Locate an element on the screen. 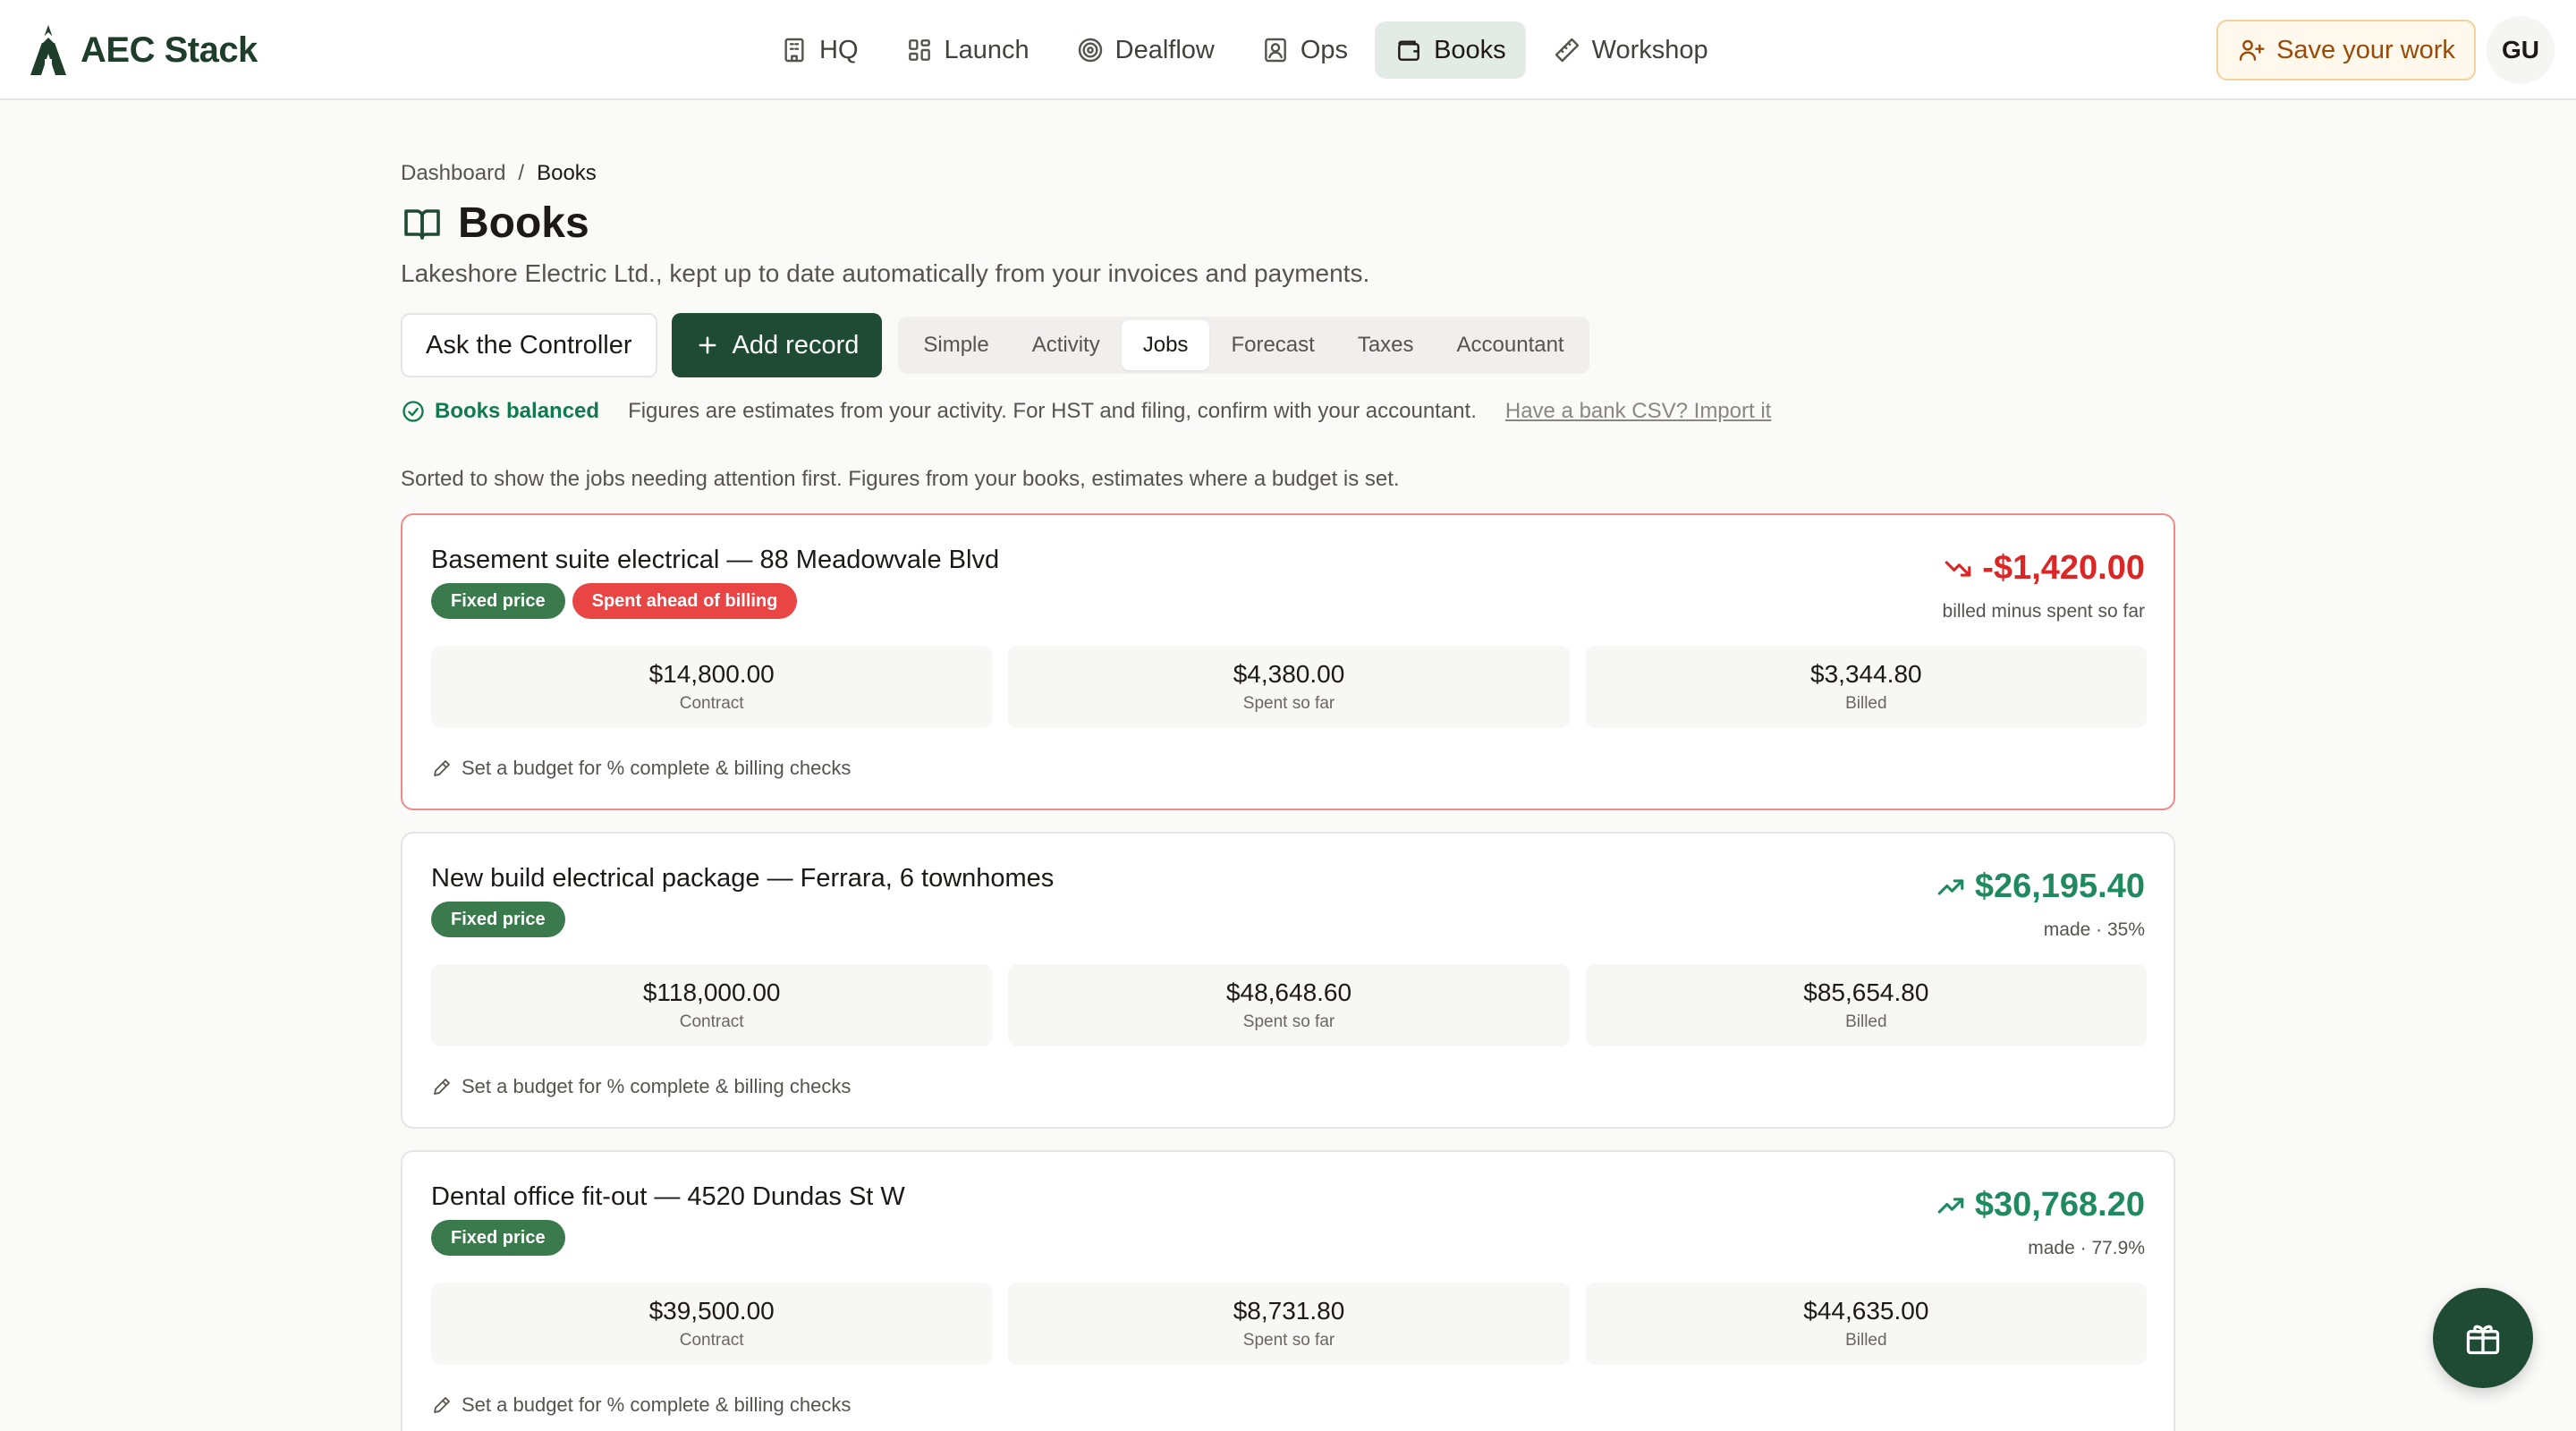 The width and height of the screenshot is (2576, 1431). spent-value: $8,731.80 is located at coordinates (1289, 1311).